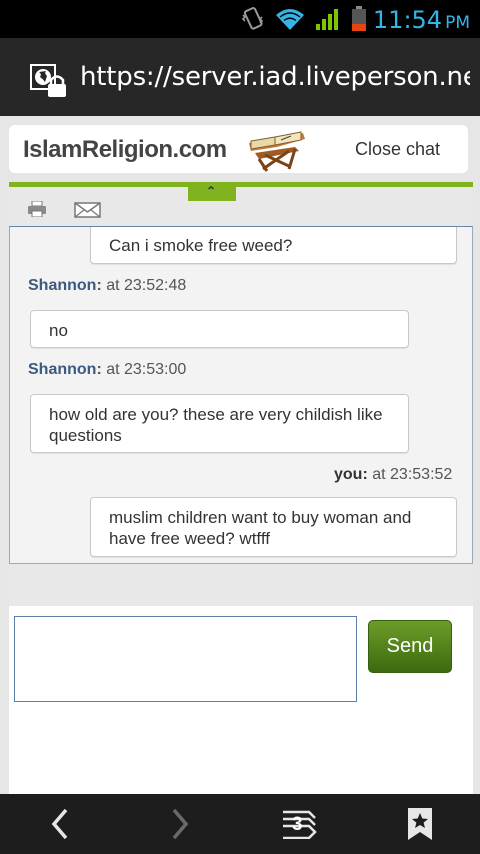  What do you see at coordinates (457, 23) in the screenshot?
I see `clock-ampm: PM` at bounding box center [457, 23].